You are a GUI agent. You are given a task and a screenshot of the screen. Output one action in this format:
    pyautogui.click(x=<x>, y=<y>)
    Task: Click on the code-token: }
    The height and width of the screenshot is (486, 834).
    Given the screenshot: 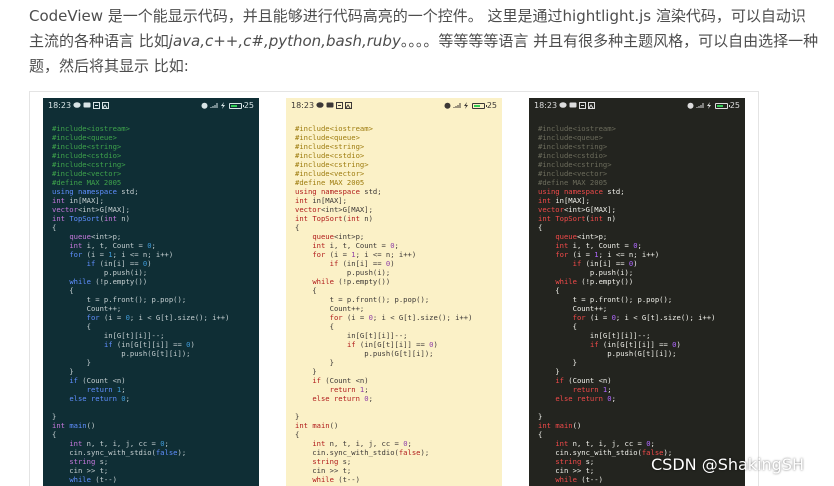 What is the action you would take?
    pyautogui.click(x=314, y=362)
    